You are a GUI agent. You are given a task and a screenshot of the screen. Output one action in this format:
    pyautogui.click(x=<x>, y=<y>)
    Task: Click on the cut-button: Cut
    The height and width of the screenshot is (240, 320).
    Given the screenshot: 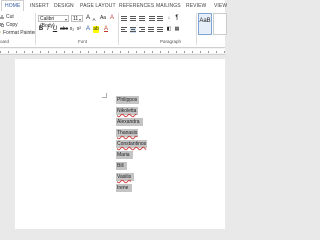 What is the action you would take?
    pyautogui.click(x=7, y=17)
    